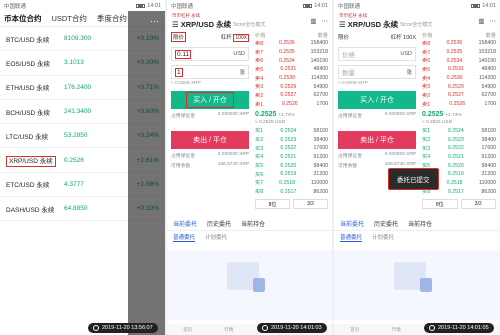 This screenshot has height=335, width=500. Describe the element at coordinates (459, 328) in the screenshot. I see `timestamp-badge: 2019-11-20 14:01:05` at that location.